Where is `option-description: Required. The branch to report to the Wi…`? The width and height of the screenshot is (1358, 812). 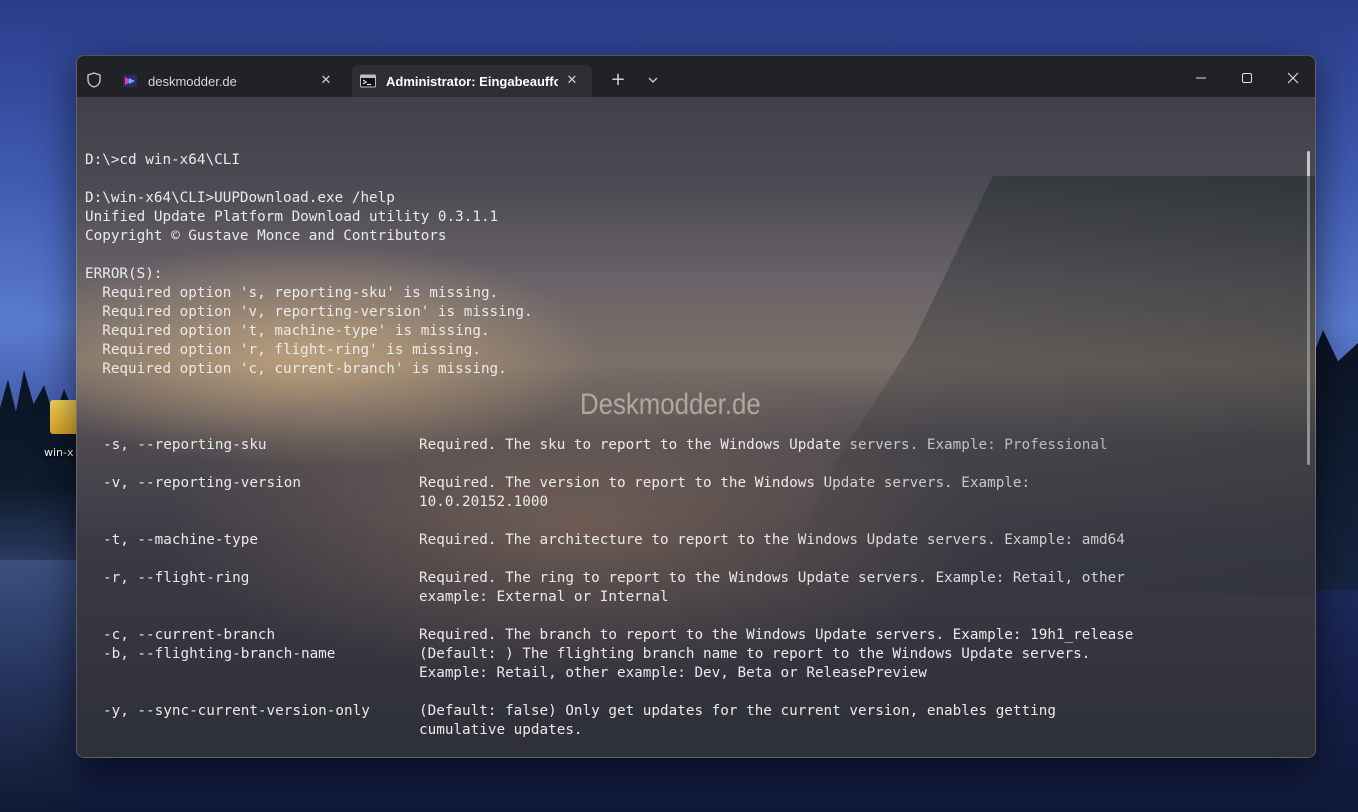
option-description: Required. The branch to report to the Wi… is located at coordinates (776, 635).